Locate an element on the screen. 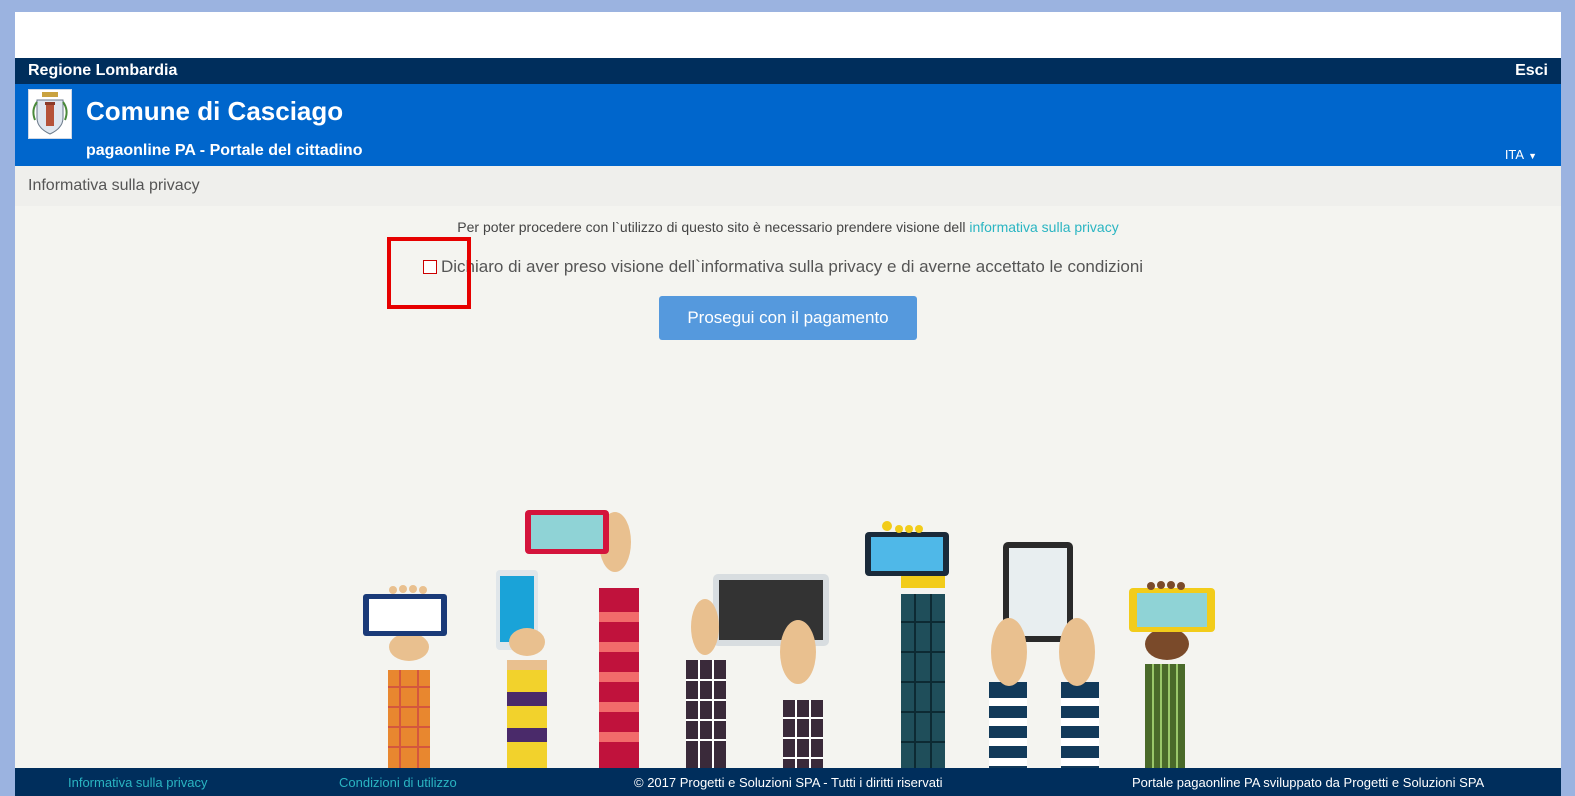 This screenshot has width=1575, height=796. continue-payment-button: Prosegui con il pagamento is located at coordinates (788, 318).